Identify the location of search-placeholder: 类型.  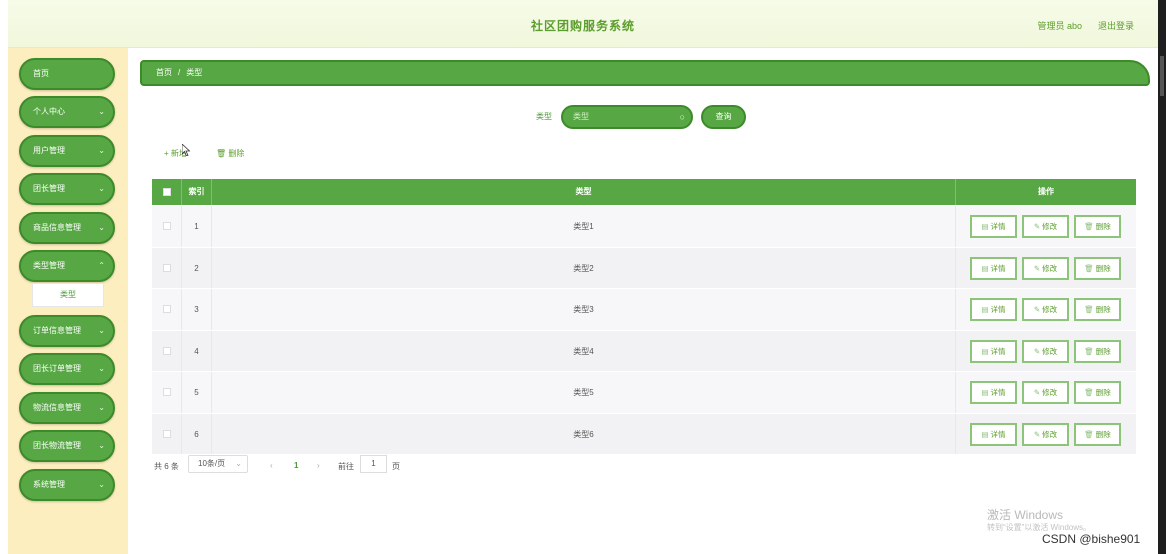
(581, 116).